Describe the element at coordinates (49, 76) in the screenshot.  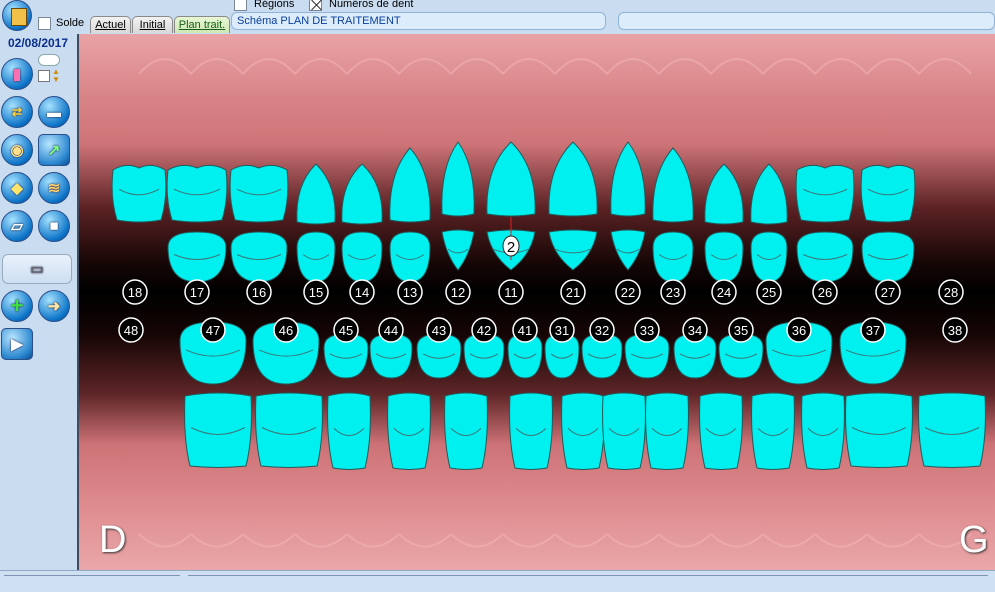
I see `spin-control: ▲ ▼` at that location.